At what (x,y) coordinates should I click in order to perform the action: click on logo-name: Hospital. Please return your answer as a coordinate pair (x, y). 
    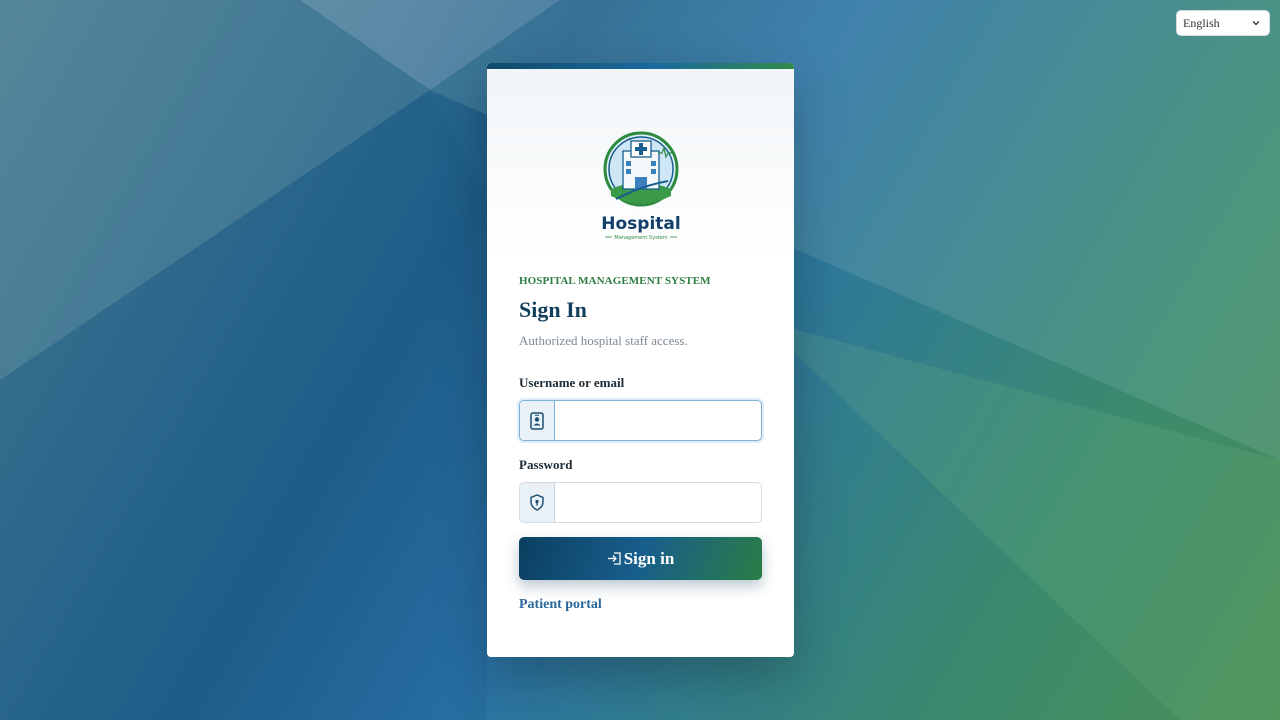
    Looking at the image, I should click on (640, 224).